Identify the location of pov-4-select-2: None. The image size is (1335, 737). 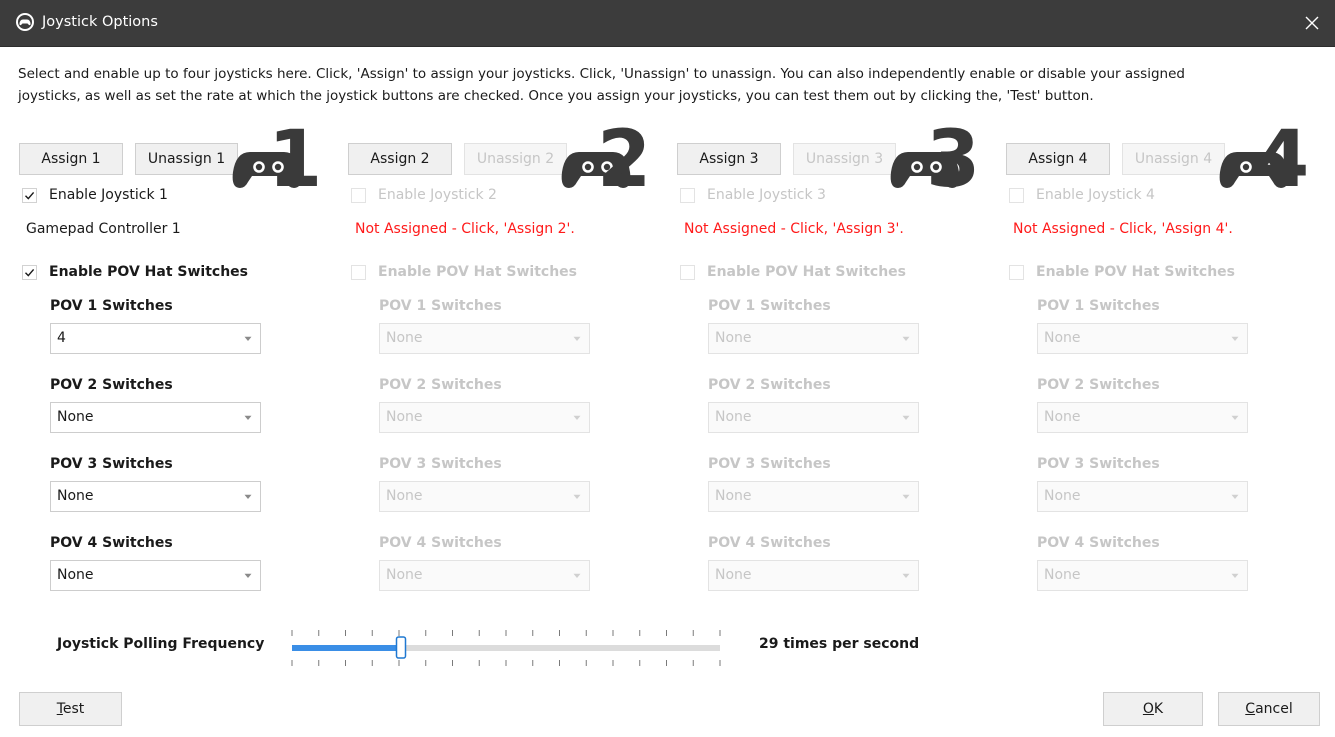
(484, 575).